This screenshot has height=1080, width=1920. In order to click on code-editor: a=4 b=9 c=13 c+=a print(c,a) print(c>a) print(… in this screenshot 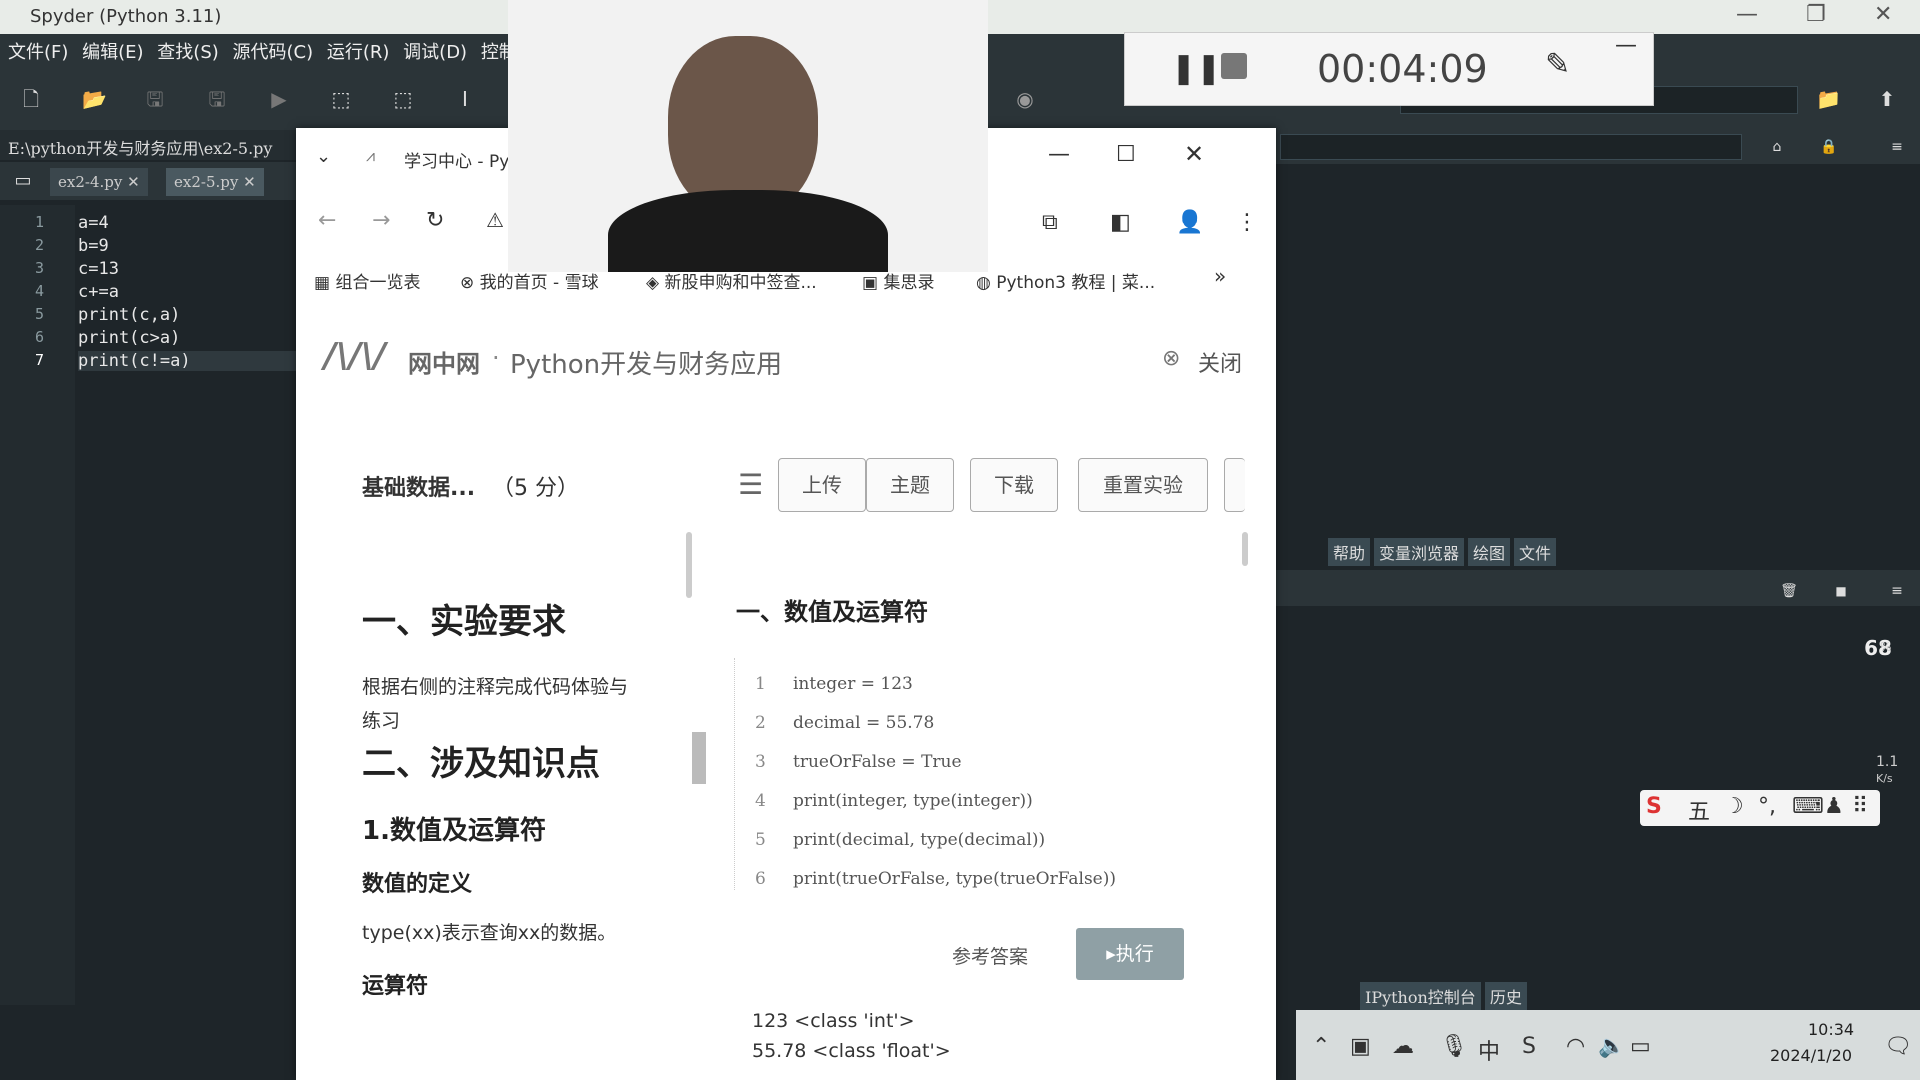, I will do `click(189, 605)`.